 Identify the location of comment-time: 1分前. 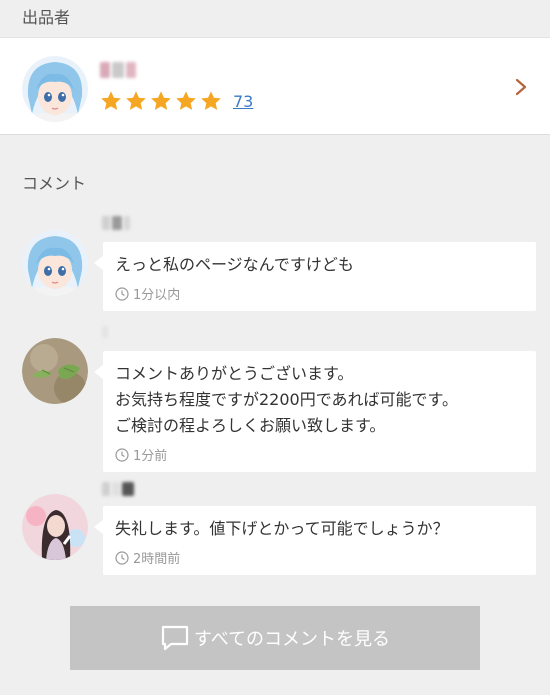
(319, 454).